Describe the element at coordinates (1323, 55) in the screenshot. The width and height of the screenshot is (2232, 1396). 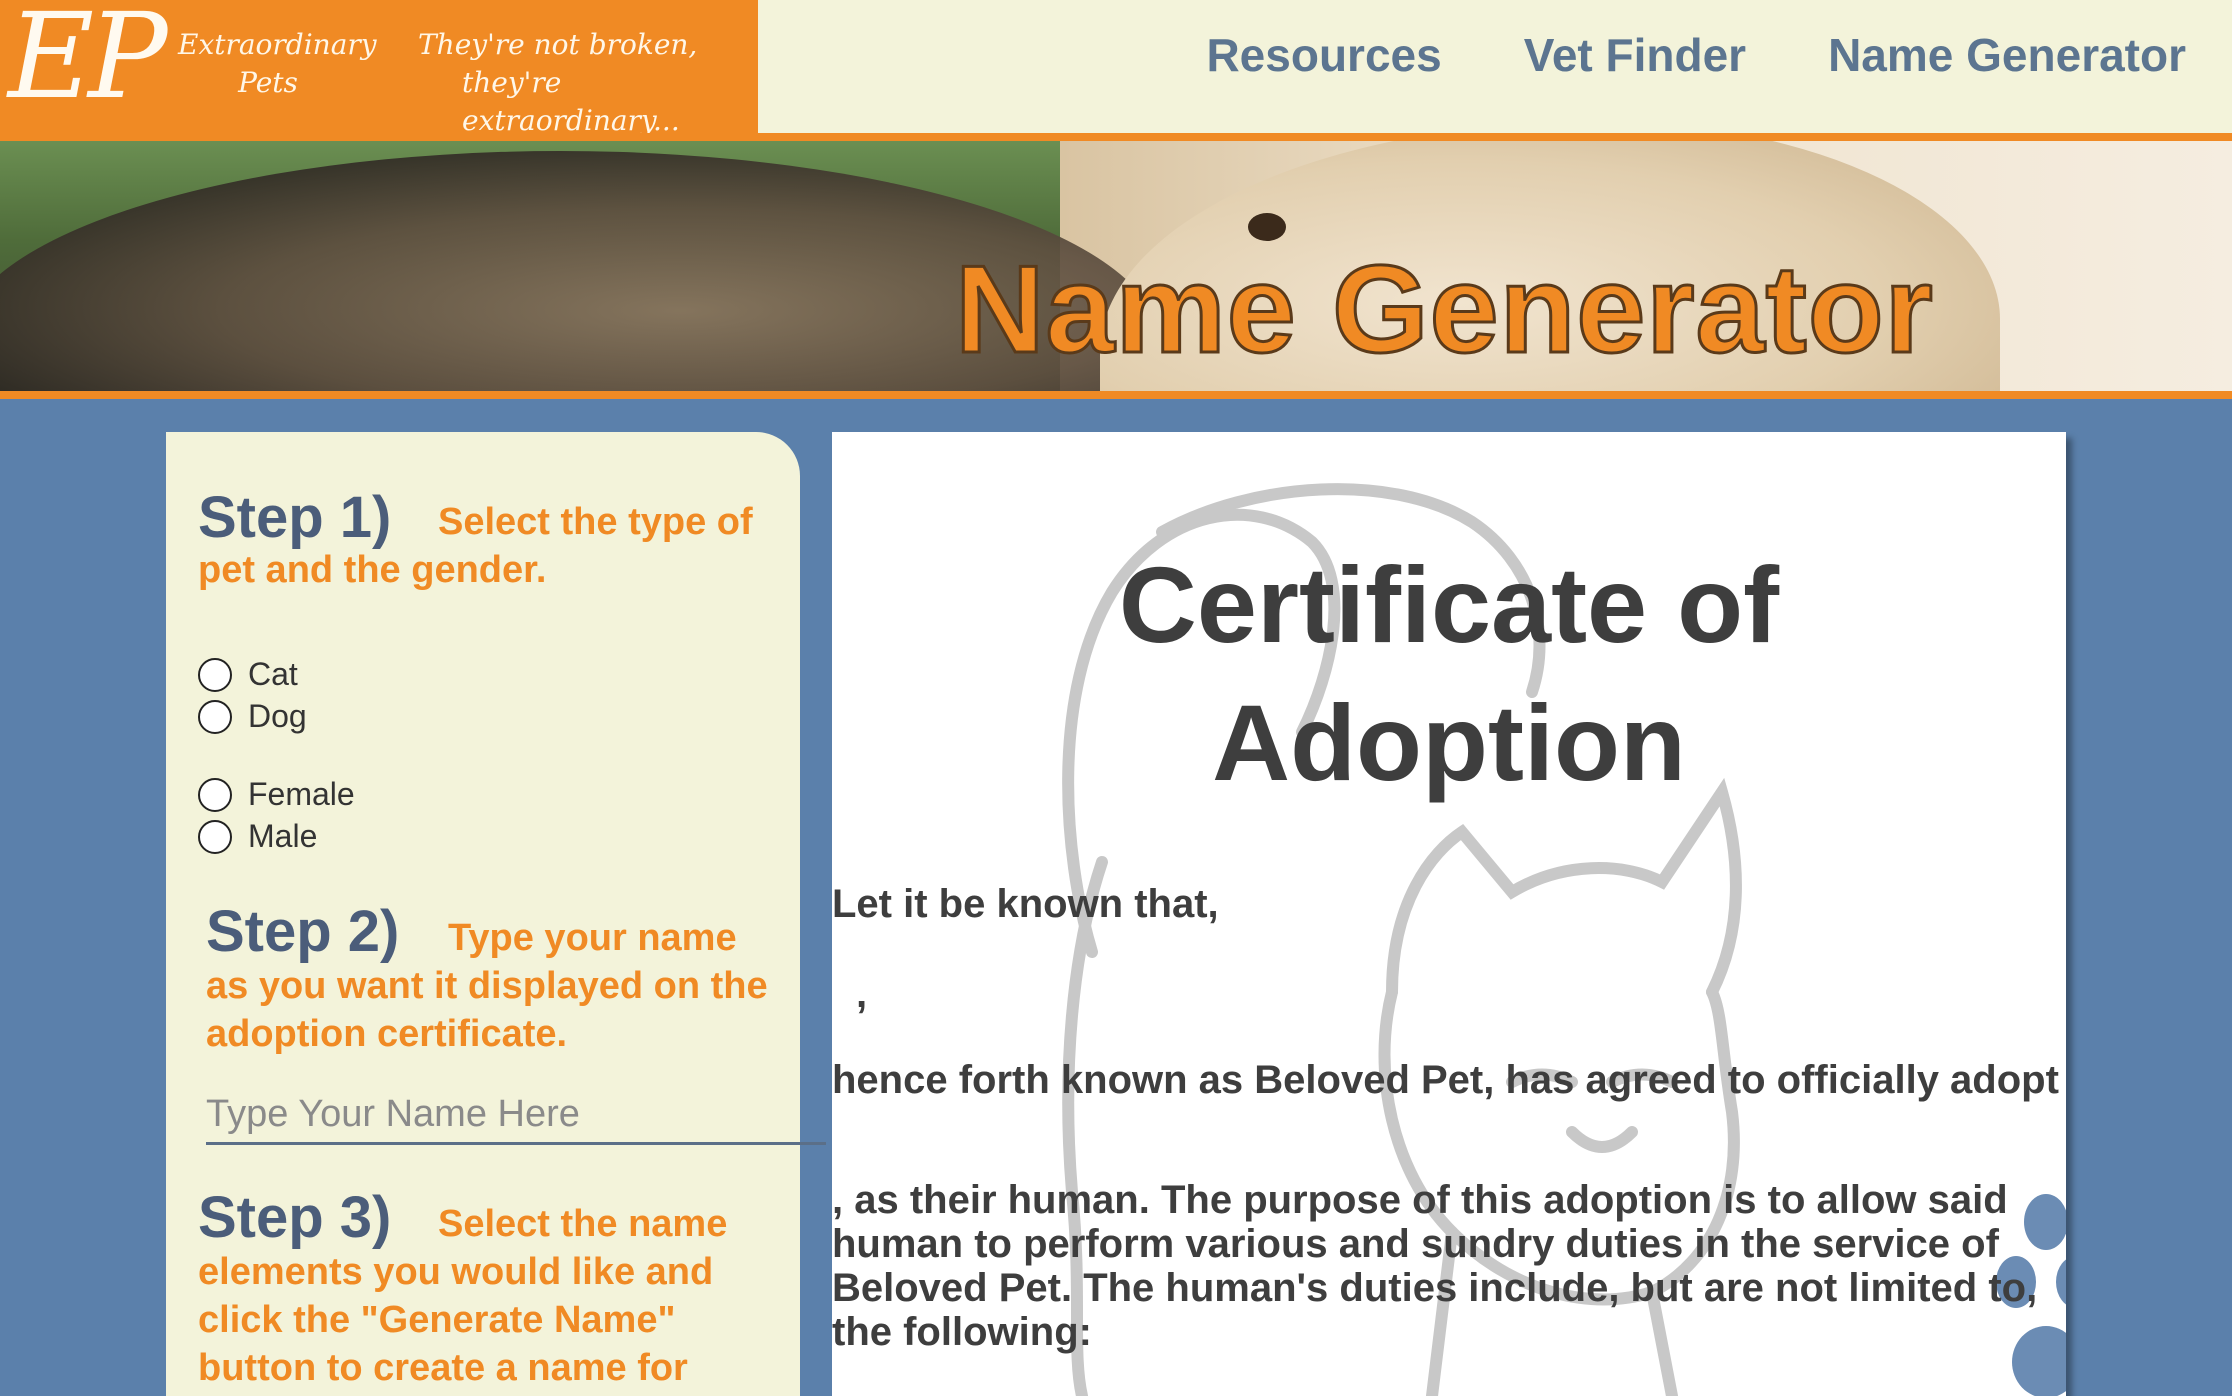
I see `nav-link-resources: Resources` at that location.